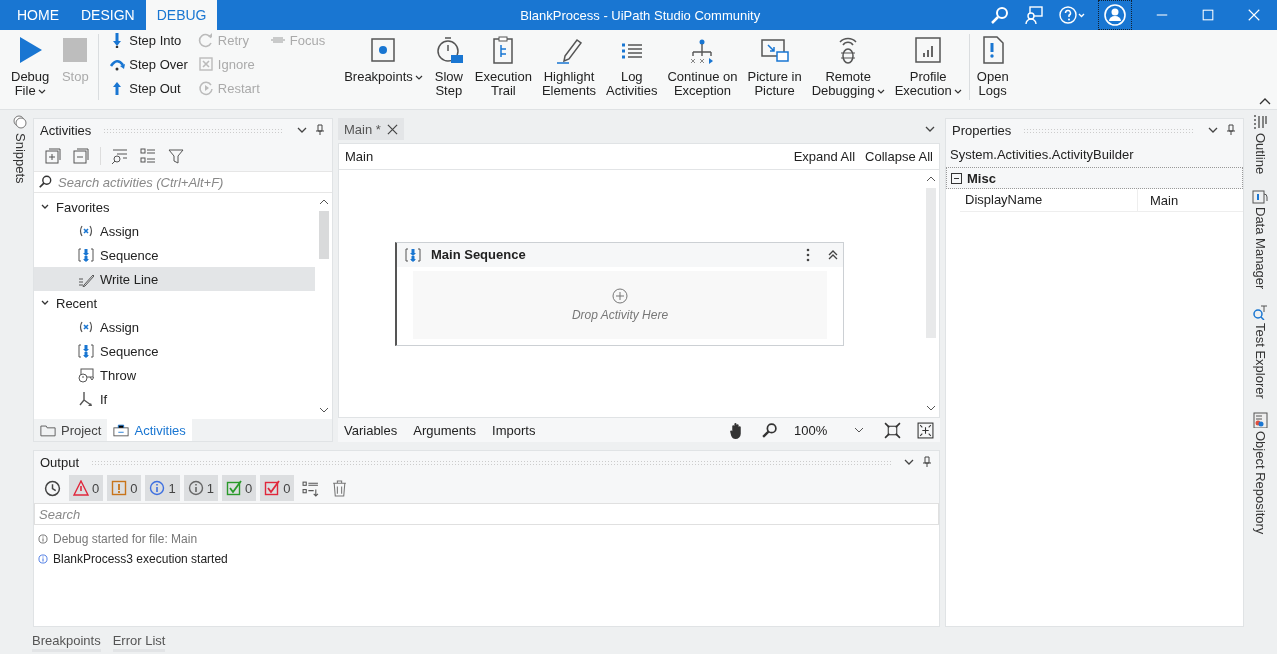  What do you see at coordinates (503, 66) in the screenshot?
I see `ribbon-button: Execution Trail` at bounding box center [503, 66].